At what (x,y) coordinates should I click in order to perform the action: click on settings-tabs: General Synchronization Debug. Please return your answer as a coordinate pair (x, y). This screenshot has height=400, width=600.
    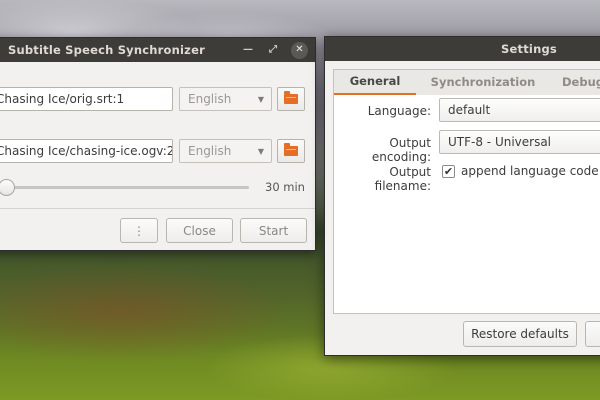
    Looking at the image, I should click on (466, 82).